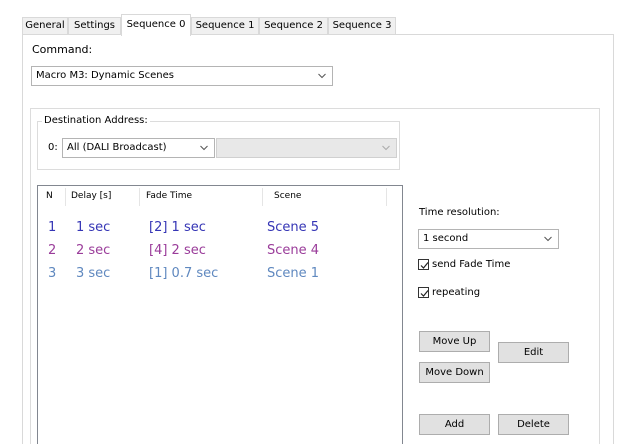 This screenshot has height=444, width=622. Describe the element at coordinates (49, 196) in the screenshot. I see `column-header-n: N` at that location.